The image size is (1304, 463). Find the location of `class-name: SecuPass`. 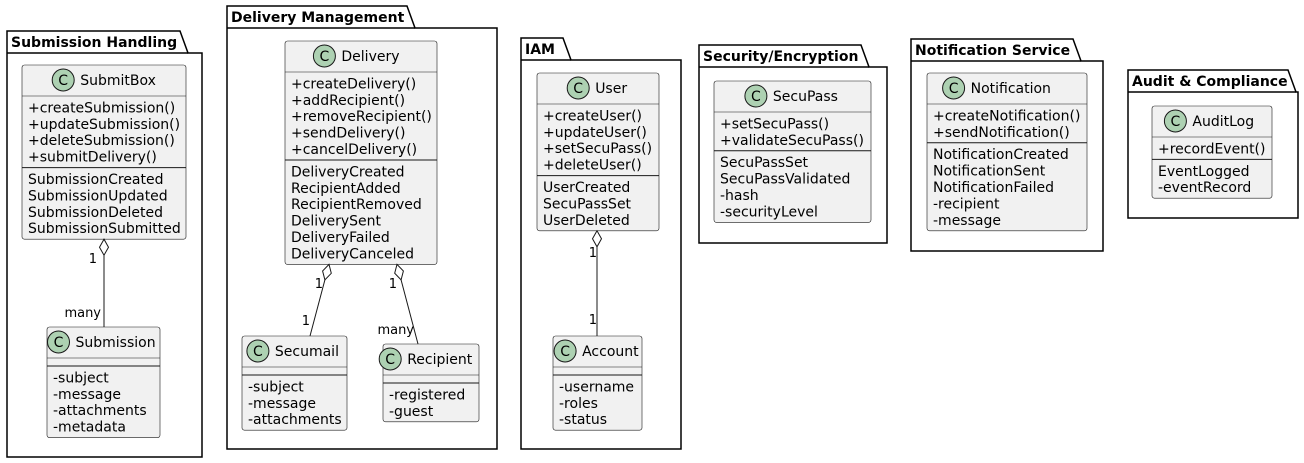

class-name: SecuPass is located at coordinates (805, 97).